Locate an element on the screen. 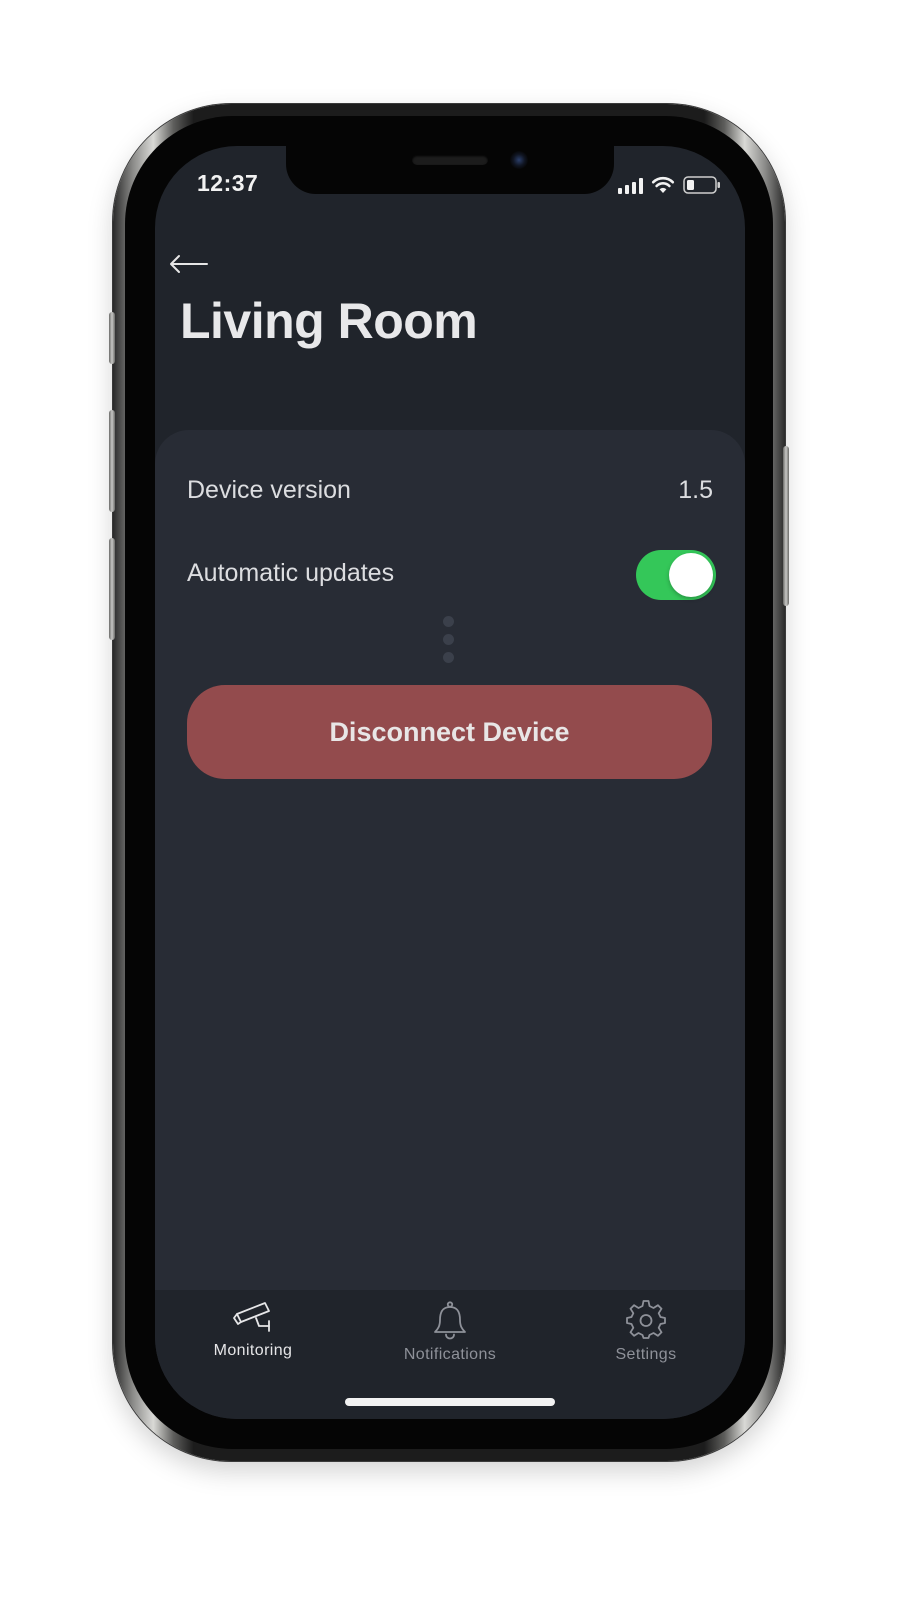  wifi-icon is located at coordinates (663, 184).